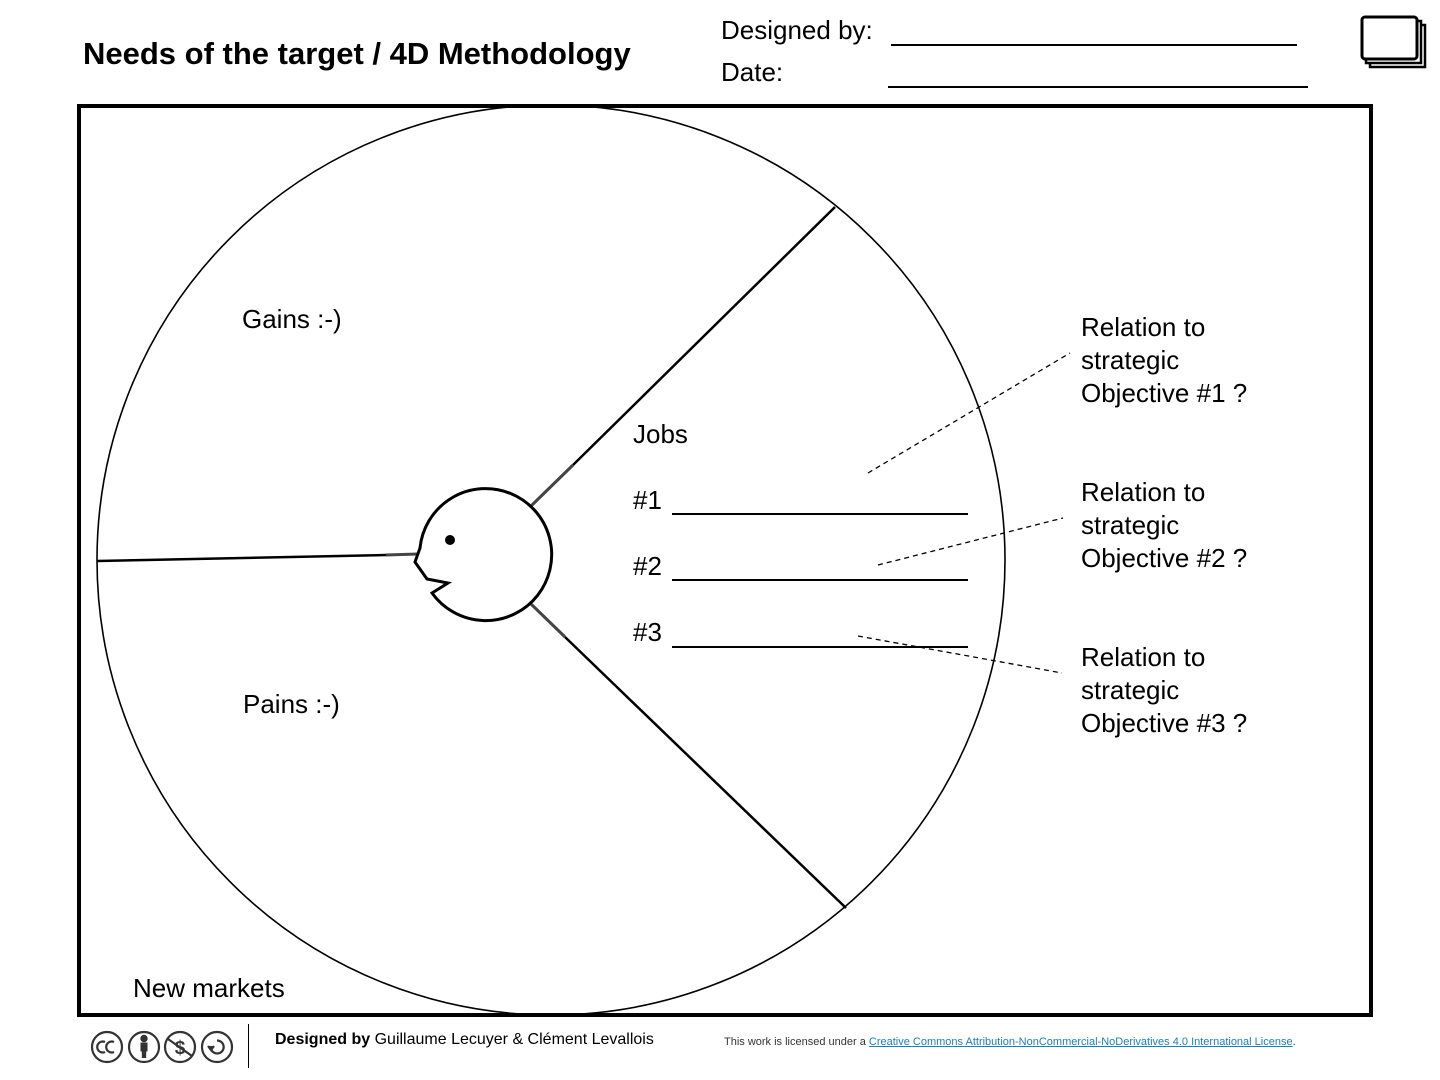  What do you see at coordinates (548, 620) in the screenshot?
I see `divider-bottom-connector` at bounding box center [548, 620].